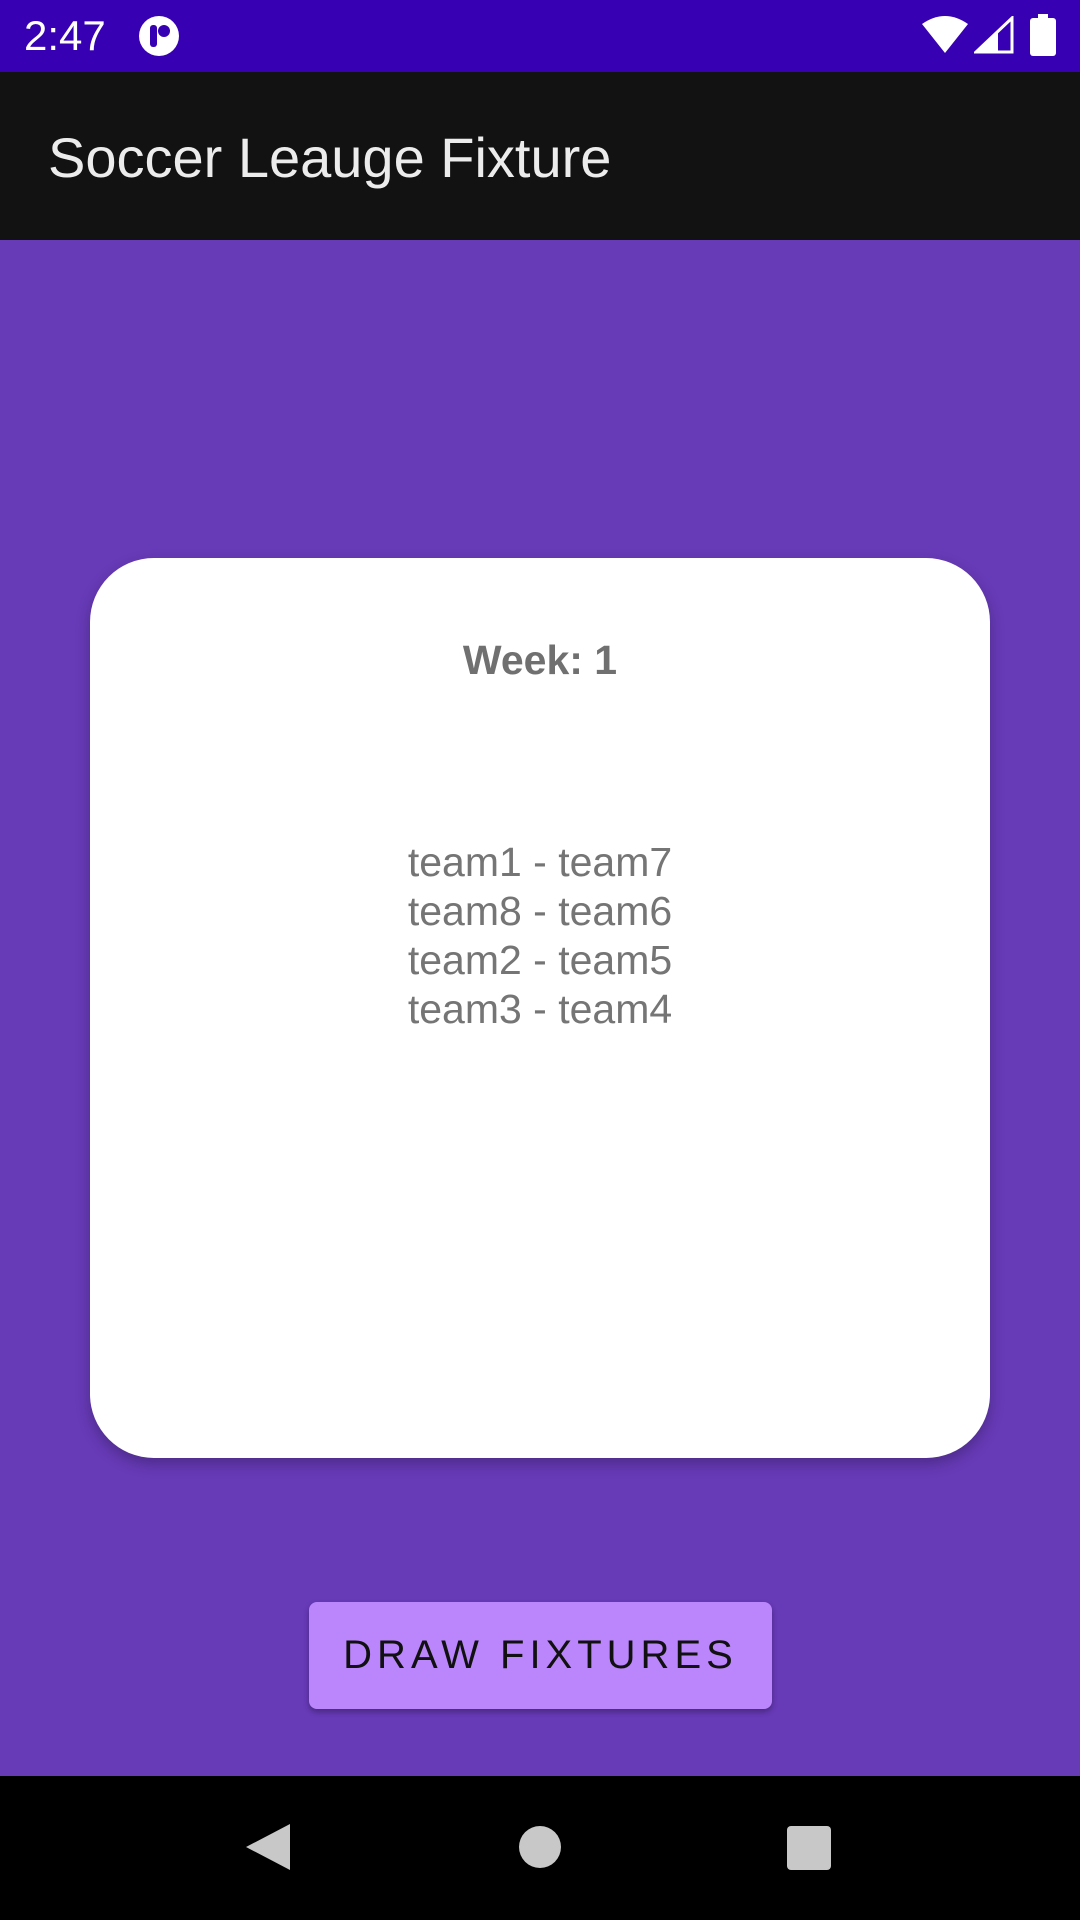 The height and width of the screenshot is (1920, 1080). I want to click on cellular-signal-icon, so click(994, 35).